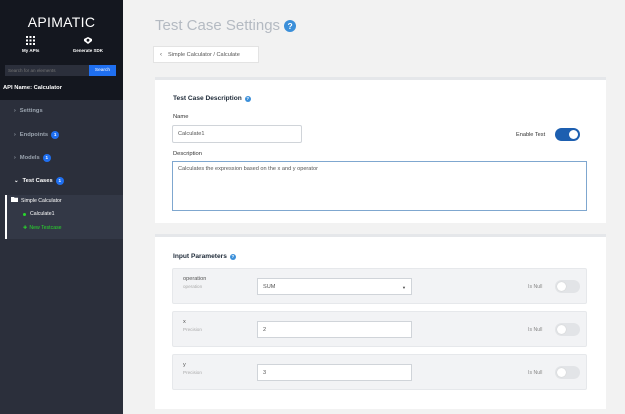 The image size is (625, 414). I want to click on page-title-text: Test Case Settings, so click(218, 25).